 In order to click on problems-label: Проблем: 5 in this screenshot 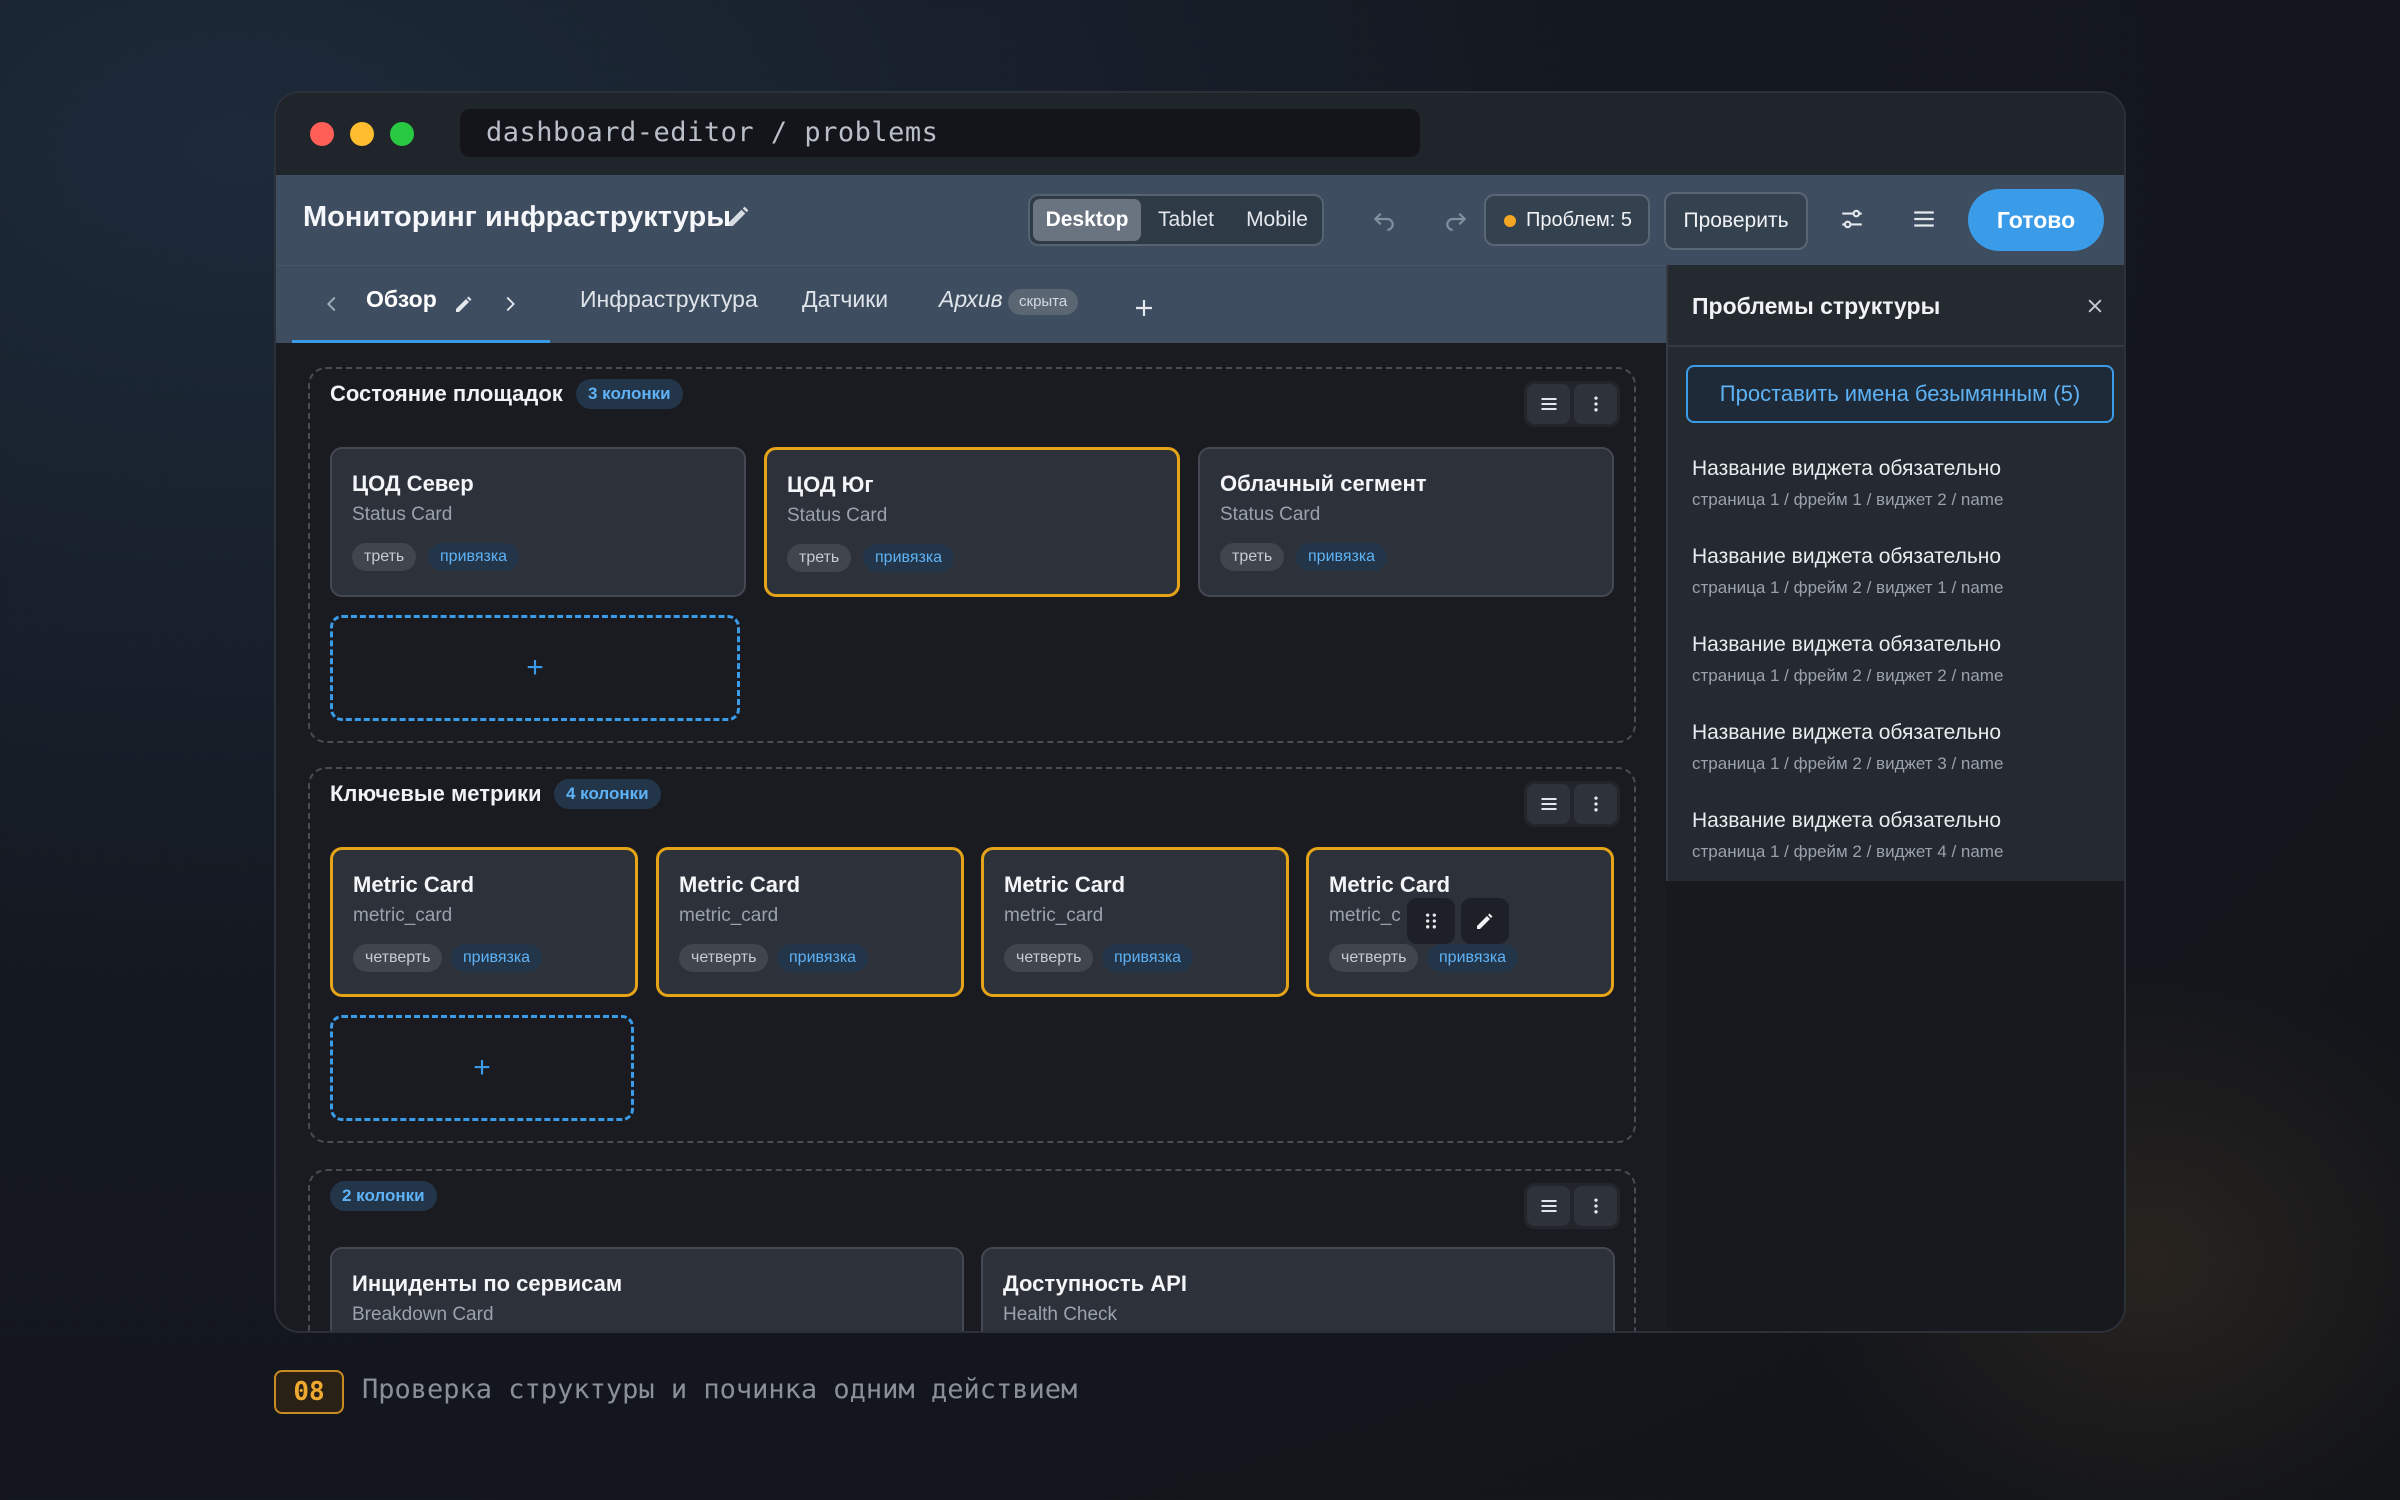, I will do `click(1579, 220)`.